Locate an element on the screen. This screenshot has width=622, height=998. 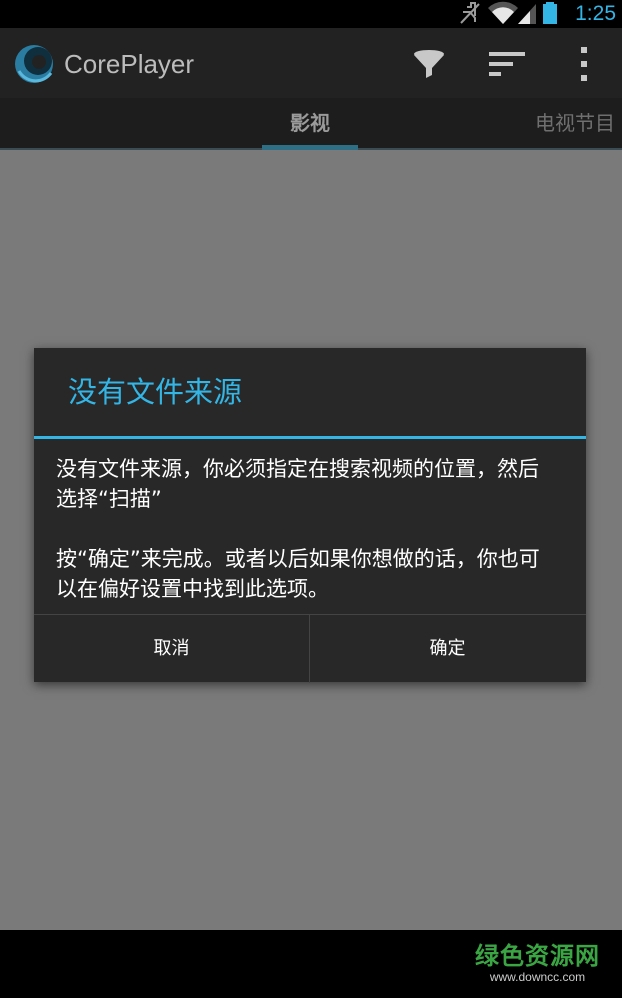
filter-icon is located at coordinates (429, 64).